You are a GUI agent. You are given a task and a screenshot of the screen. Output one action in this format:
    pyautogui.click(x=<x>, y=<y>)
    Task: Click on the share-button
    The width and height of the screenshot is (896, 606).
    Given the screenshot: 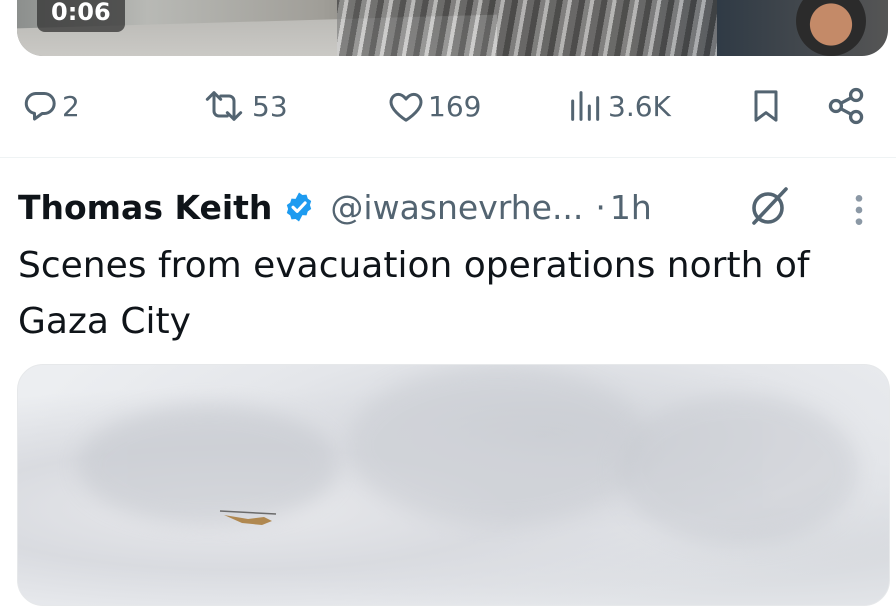 What is the action you would take?
    pyautogui.click(x=846, y=106)
    